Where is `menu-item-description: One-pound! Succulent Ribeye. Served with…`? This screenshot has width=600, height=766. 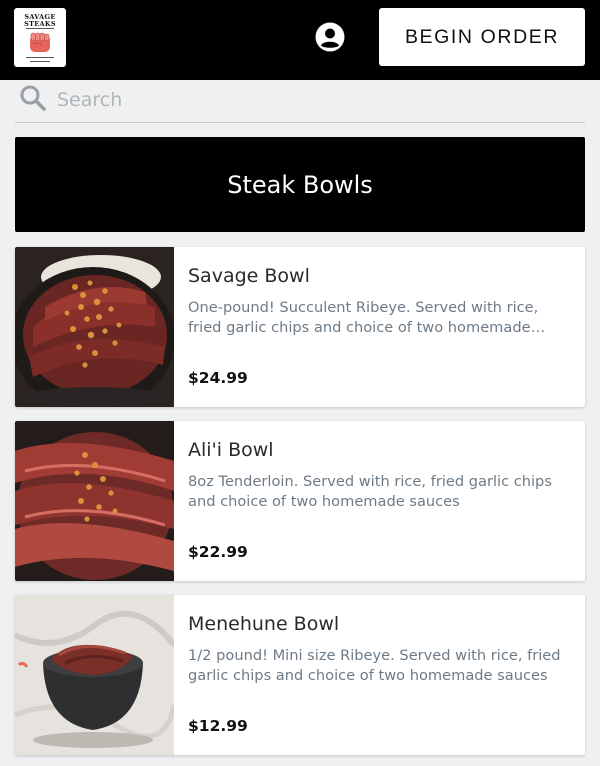 menu-item-description: One-pound! Succulent Ribeye. Served with… is located at coordinates (367, 317).